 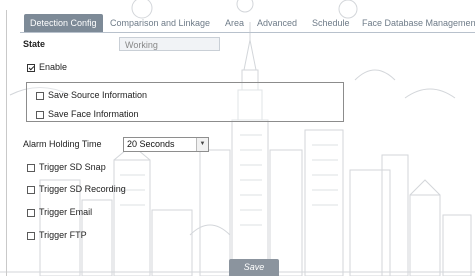 I want to click on tab-advanced: Advanced, so click(x=277, y=23).